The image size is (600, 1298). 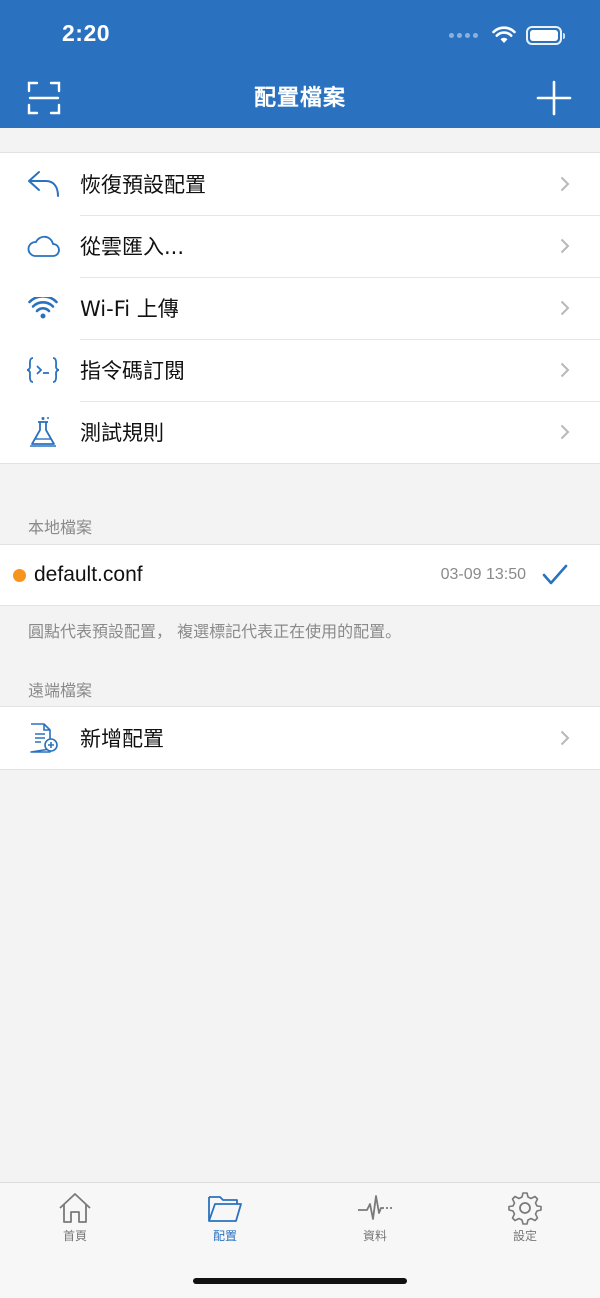 I want to click on action-wifi-upload: Wi-Fi 上傳, so click(x=300, y=308).